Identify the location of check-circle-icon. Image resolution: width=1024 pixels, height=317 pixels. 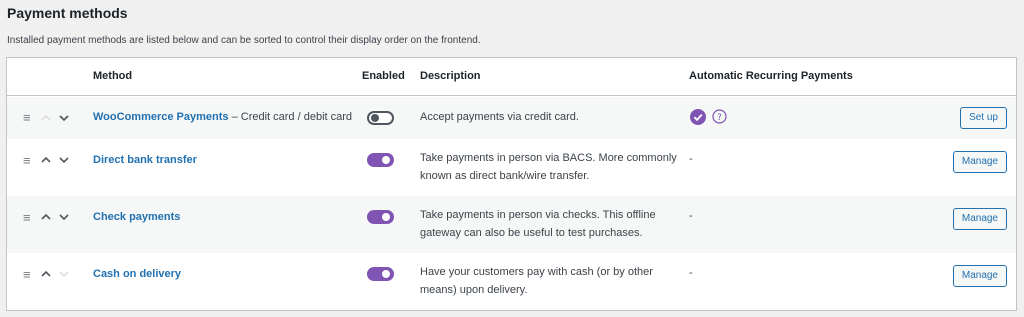
(698, 117).